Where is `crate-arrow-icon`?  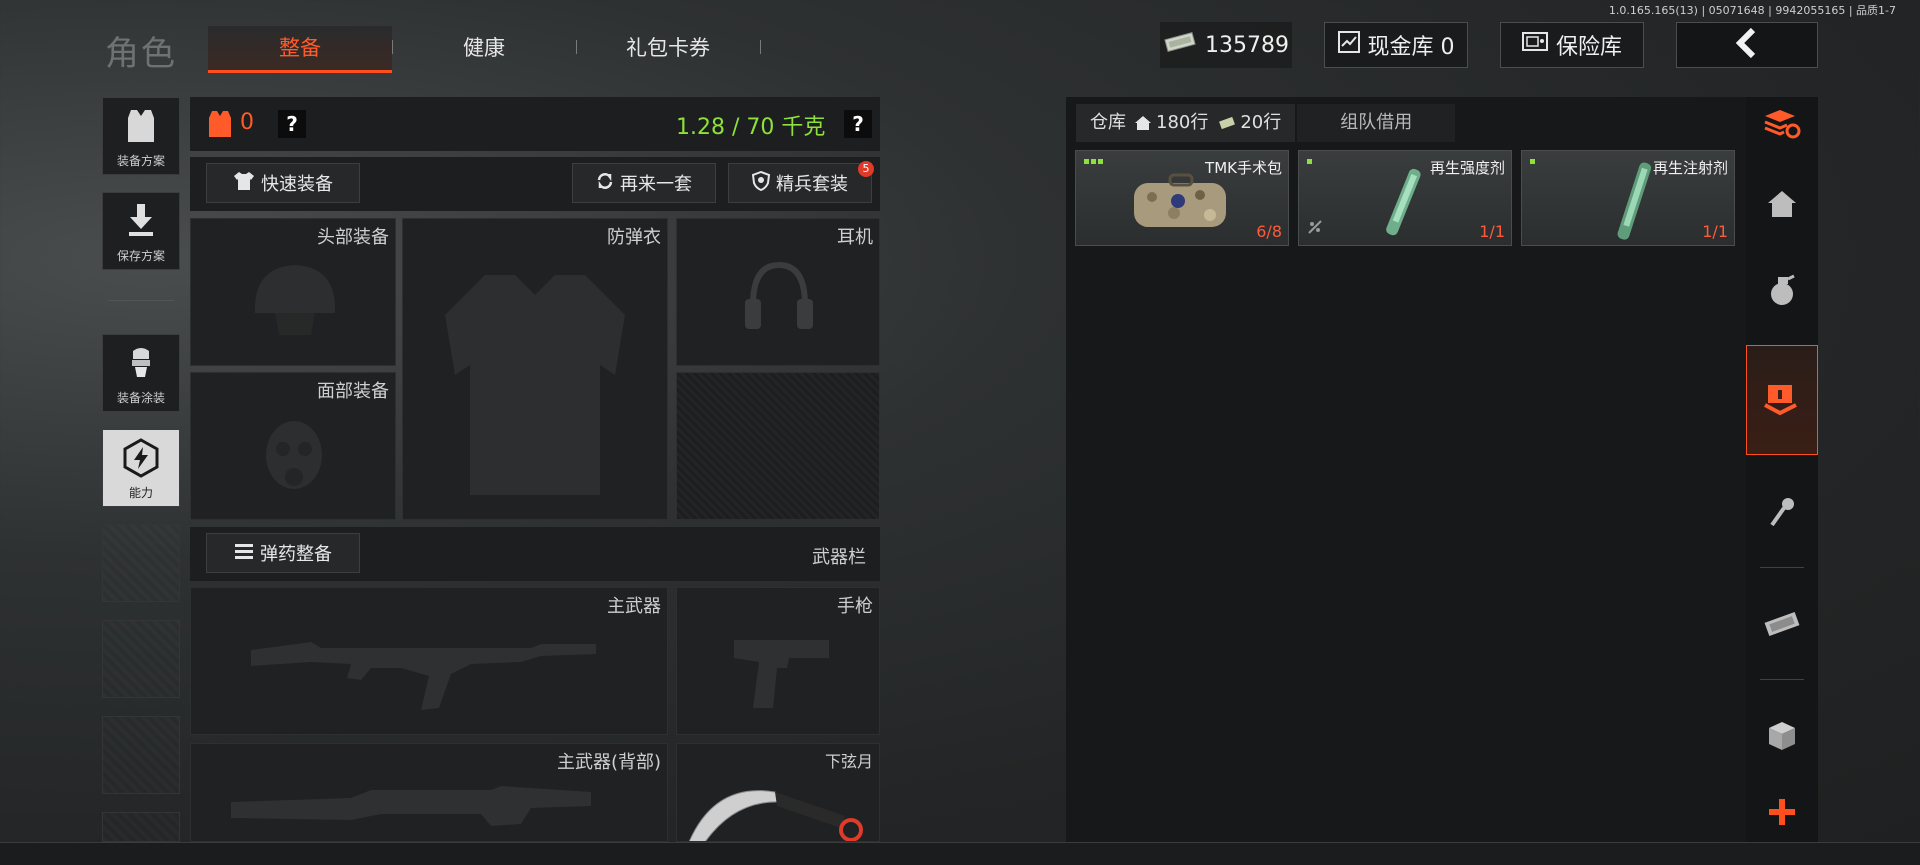
crate-arrow-icon is located at coordinates (1780, 400).